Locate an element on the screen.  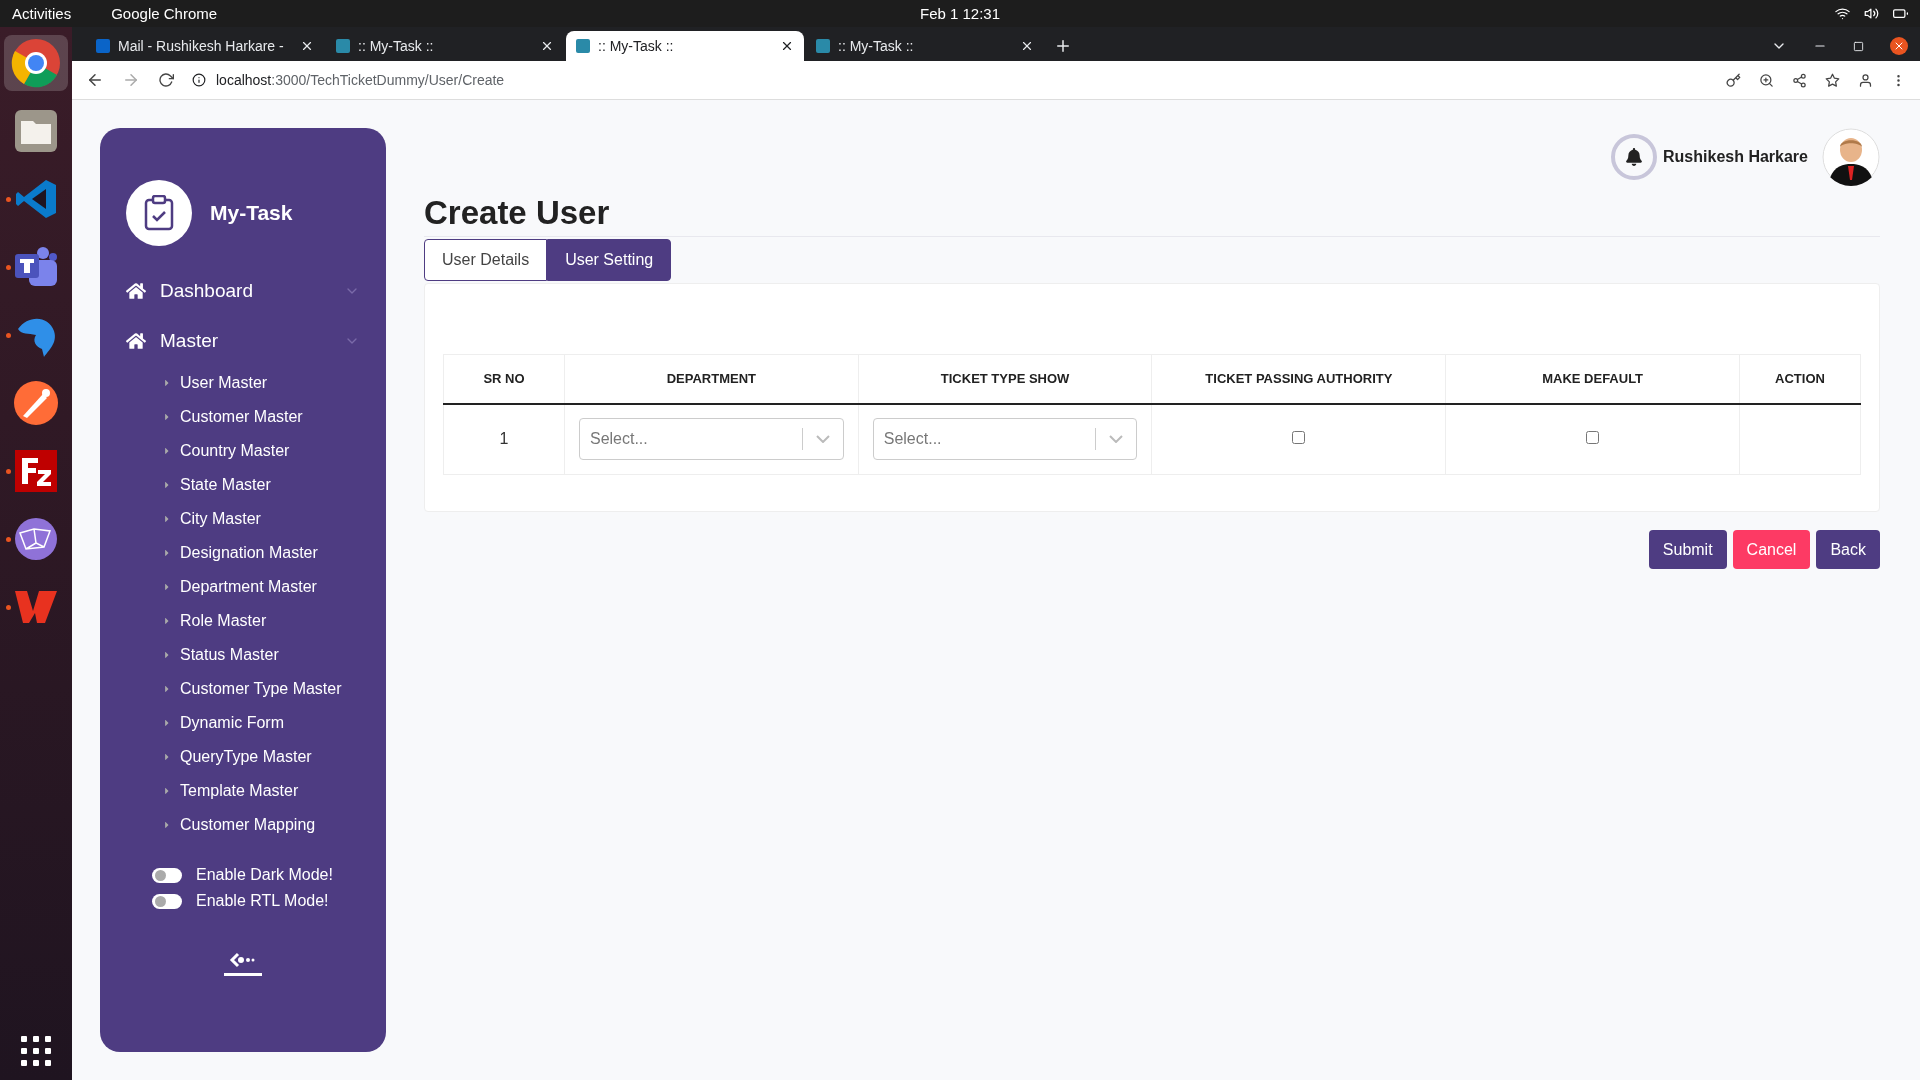
user-avatar is located at coordinates (1851, 157).